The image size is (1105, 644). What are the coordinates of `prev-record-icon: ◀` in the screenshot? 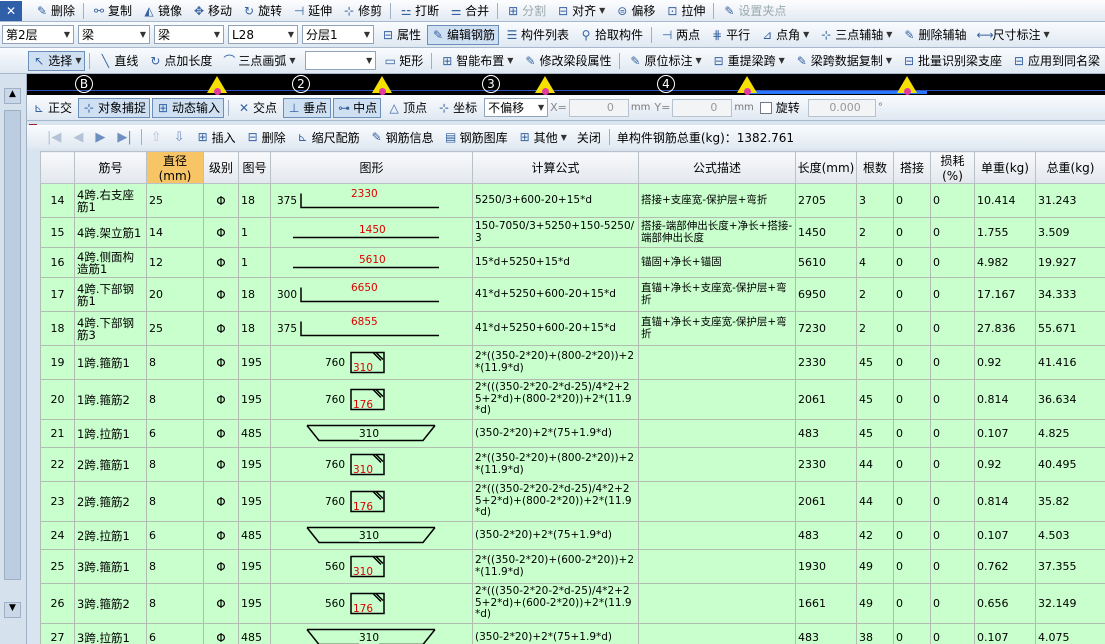 It's located at (78, 137).